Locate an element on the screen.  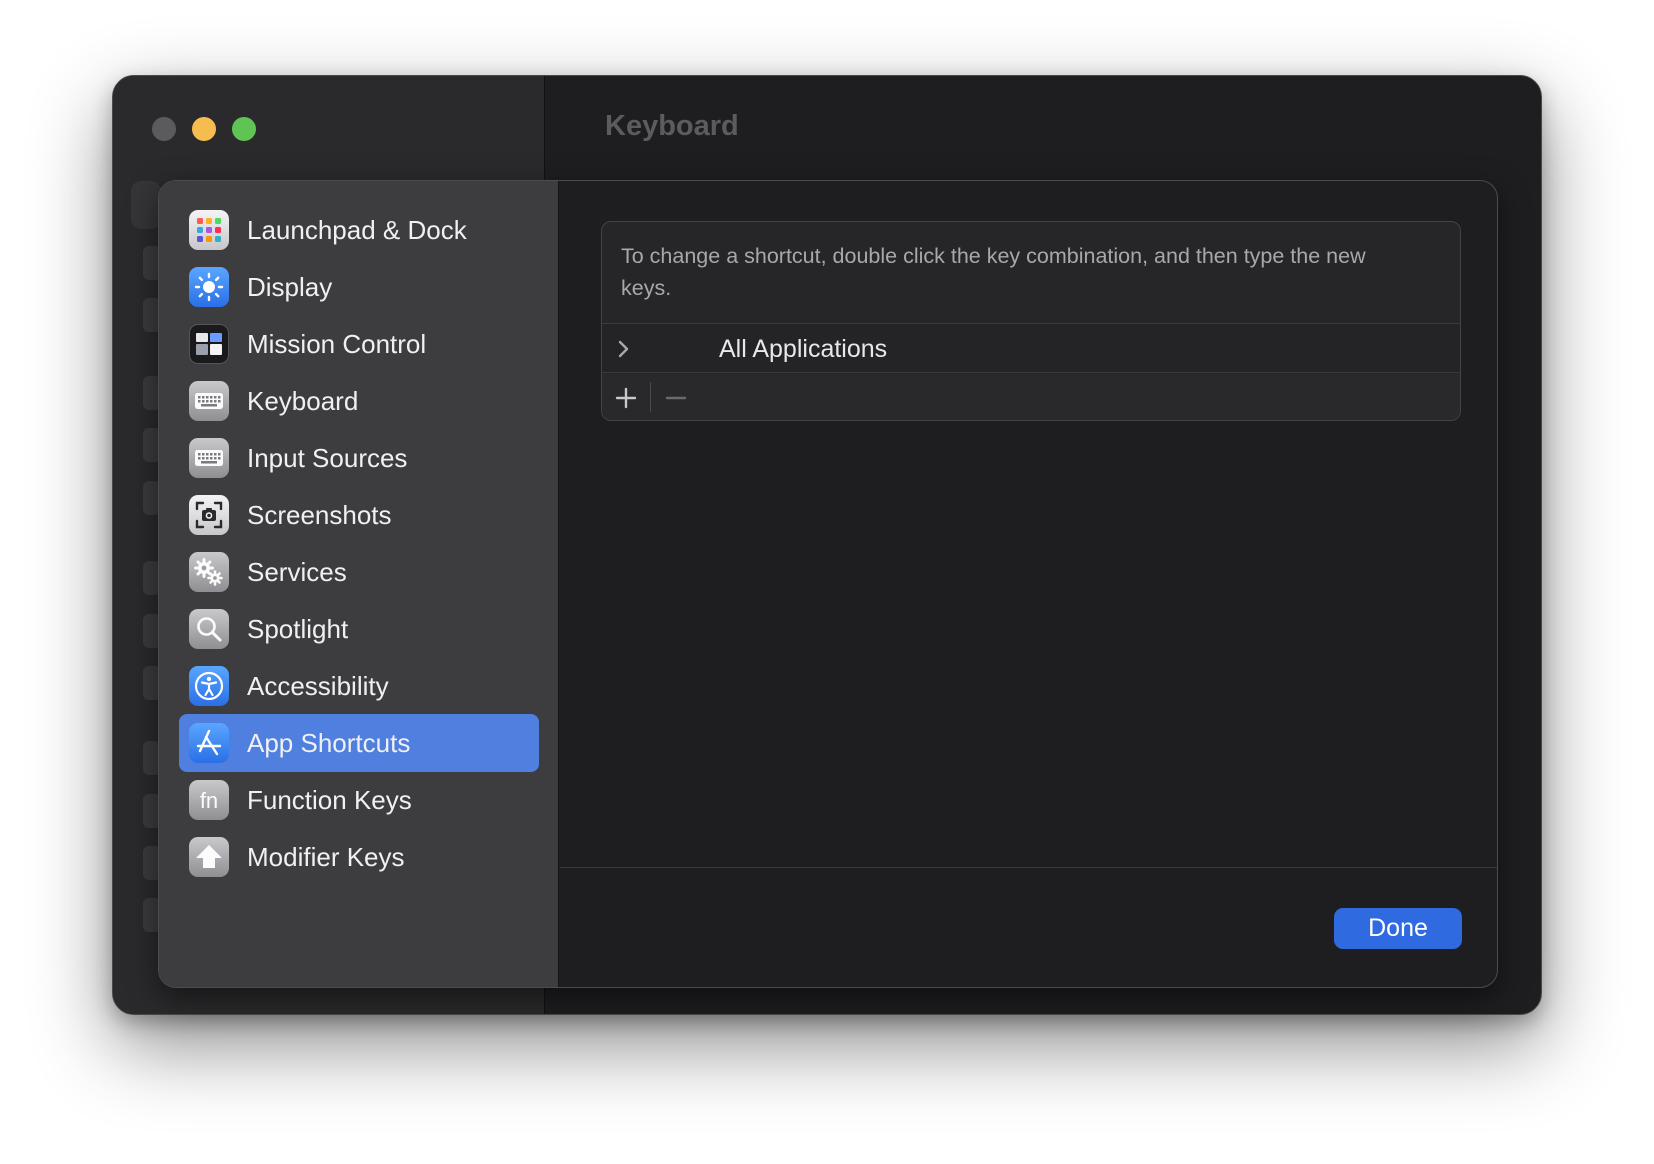
sidebar-item-mission-control: Mission Control is located at coordinates (359, 344).